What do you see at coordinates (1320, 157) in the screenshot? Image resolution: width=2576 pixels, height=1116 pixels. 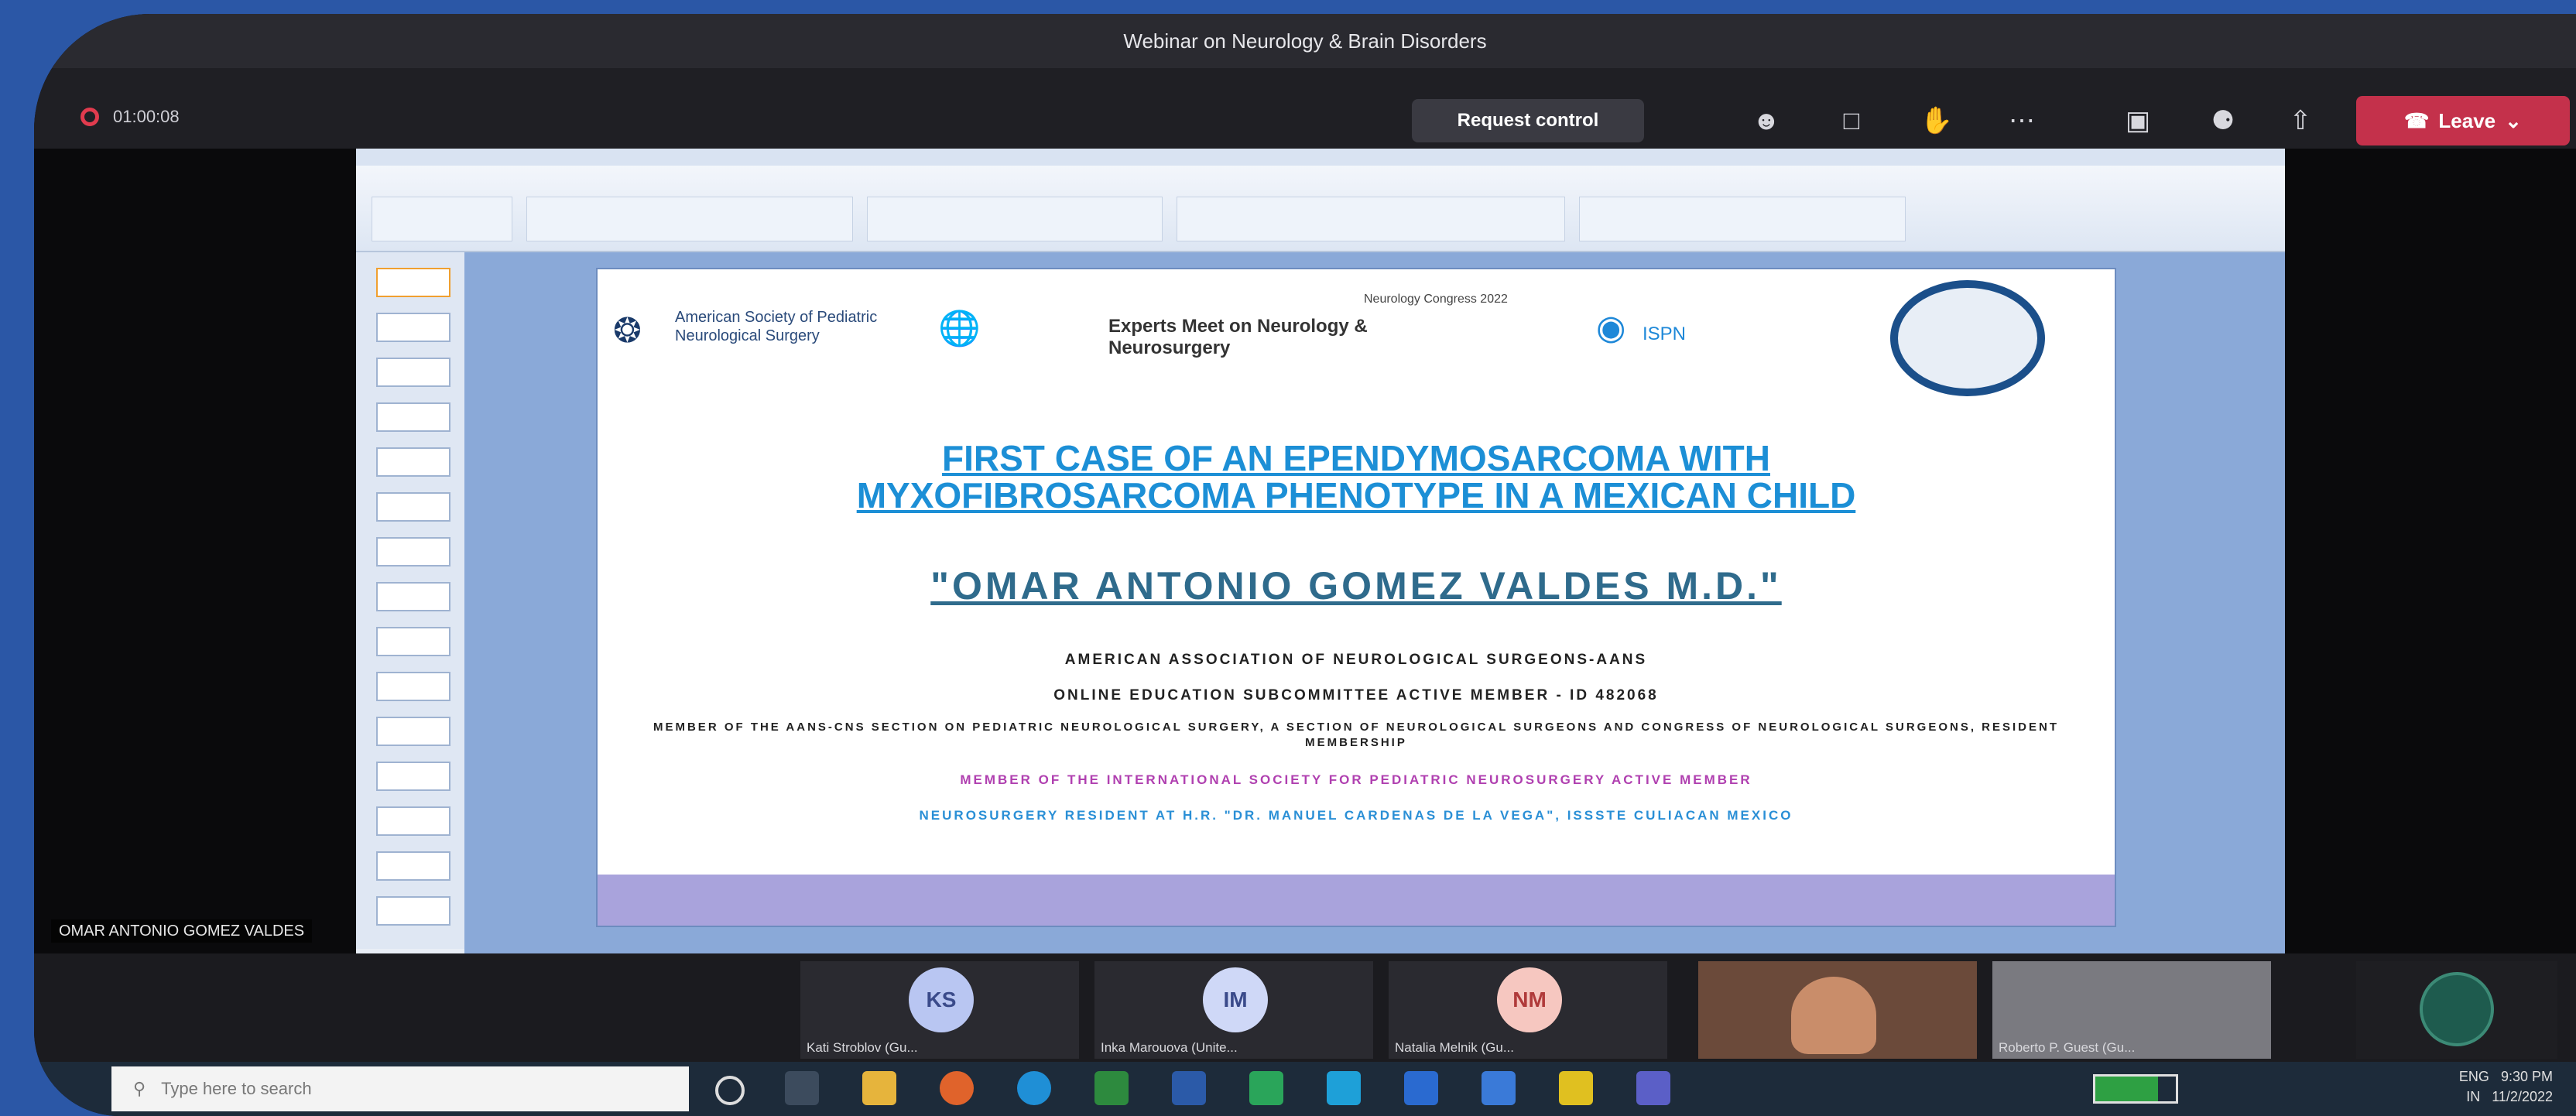 I see `powerpoint-title-bar` at bounding box center [1320, 157].